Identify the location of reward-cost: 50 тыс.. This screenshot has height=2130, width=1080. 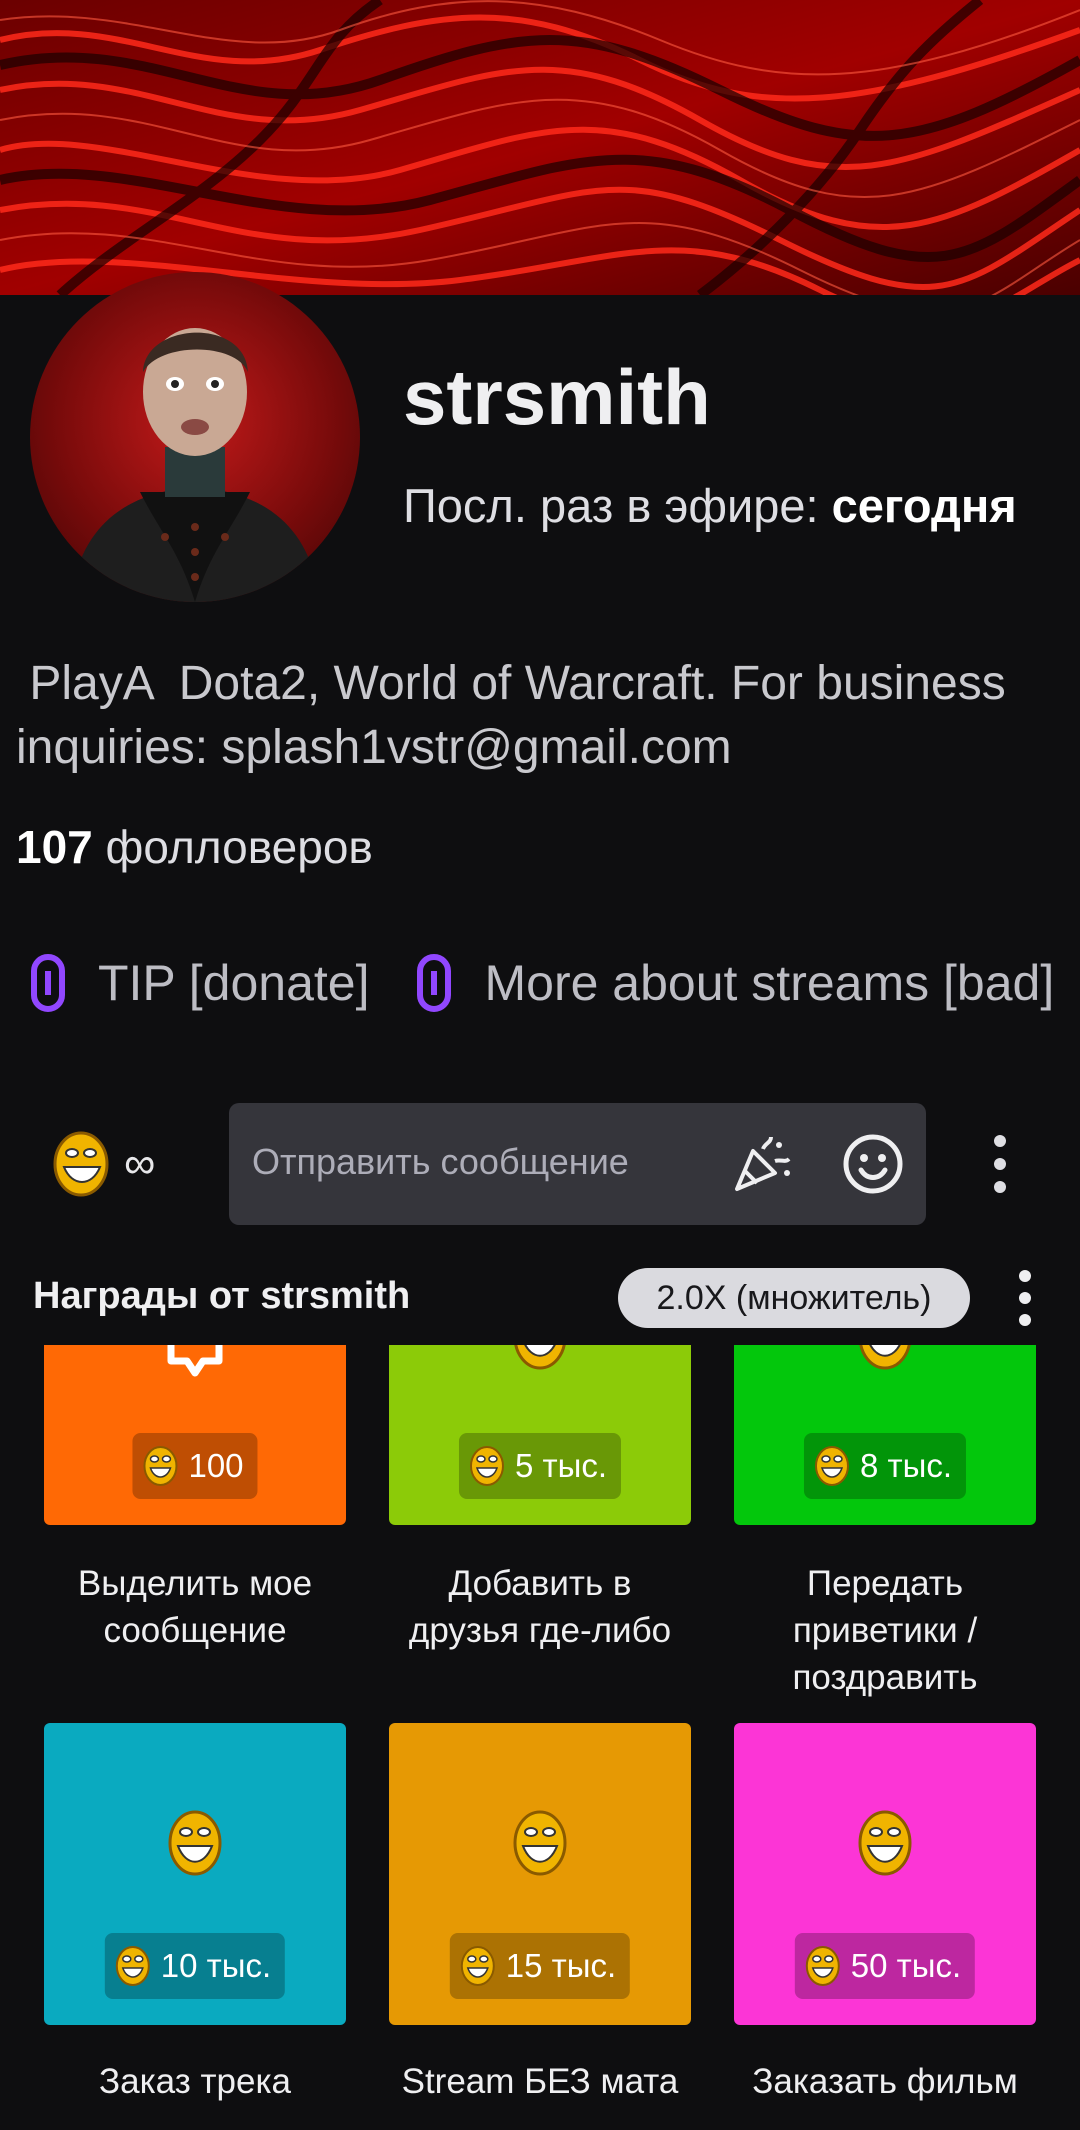
(885, 1966).